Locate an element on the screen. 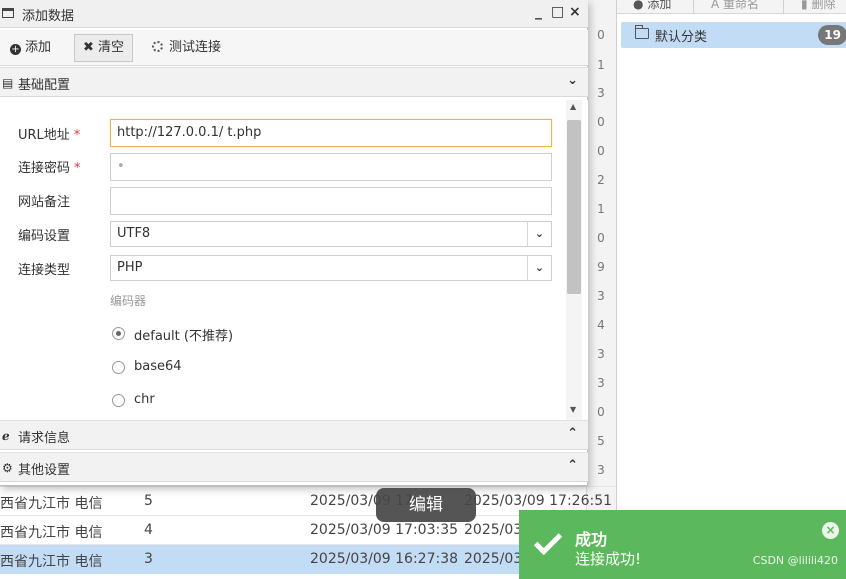 This screenshot has height=579, width=846. list-cell-digit: 5 is located at coordinates (601, 441).